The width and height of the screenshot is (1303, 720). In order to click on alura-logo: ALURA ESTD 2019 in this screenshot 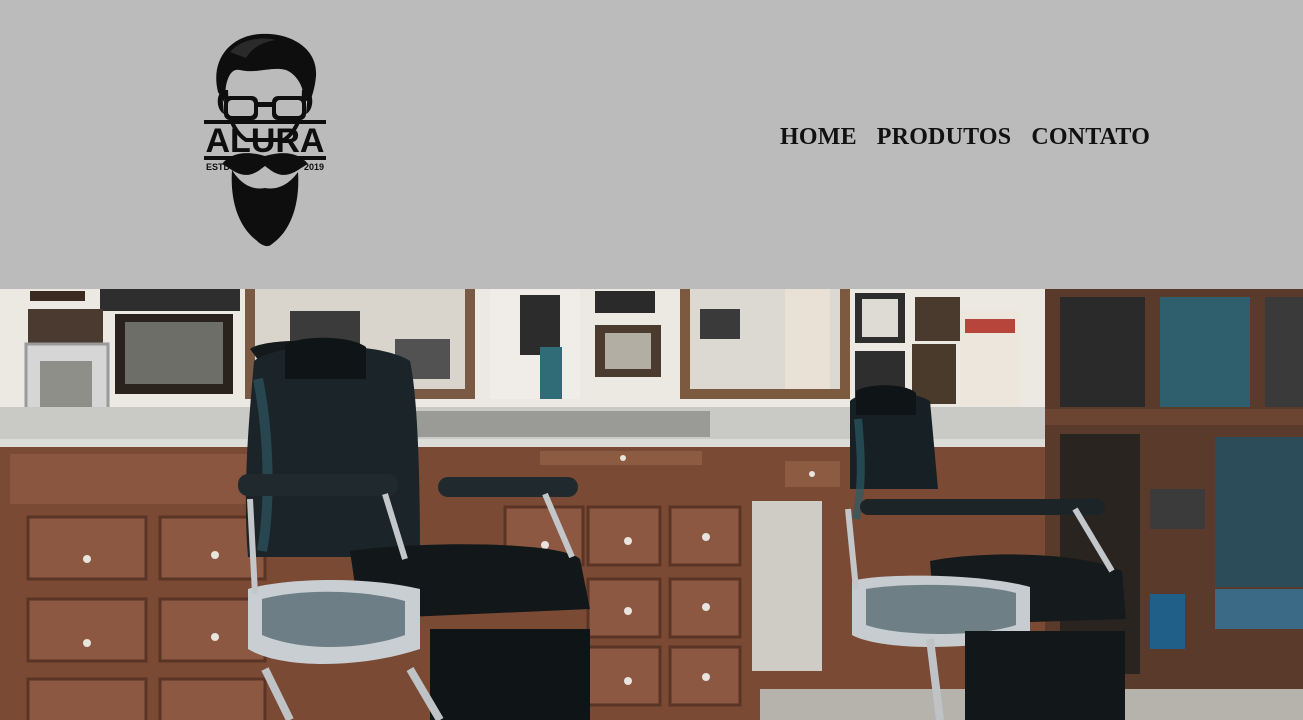, I will do `click(265, 141)`.